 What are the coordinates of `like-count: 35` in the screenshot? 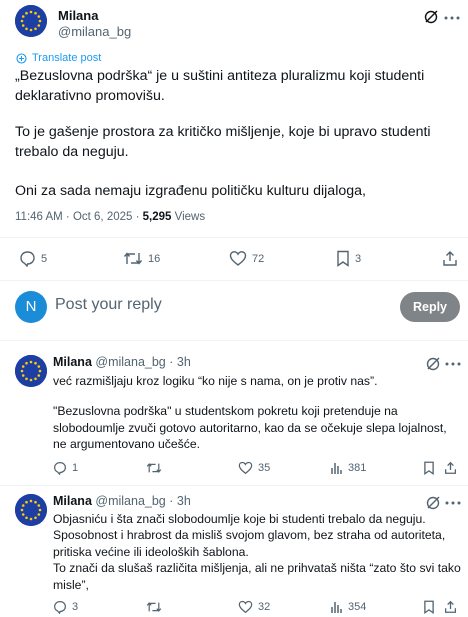 It's located at (264, 468).